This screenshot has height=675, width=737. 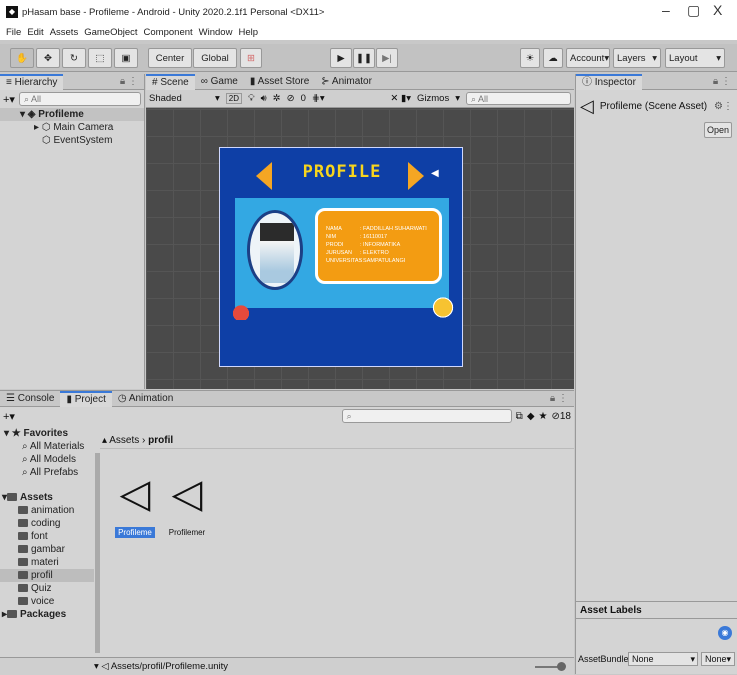 What do you see at coordinates (725, 633) in the screenshot?
I see `label-icon: ◉` at bounding box center [725, 633].